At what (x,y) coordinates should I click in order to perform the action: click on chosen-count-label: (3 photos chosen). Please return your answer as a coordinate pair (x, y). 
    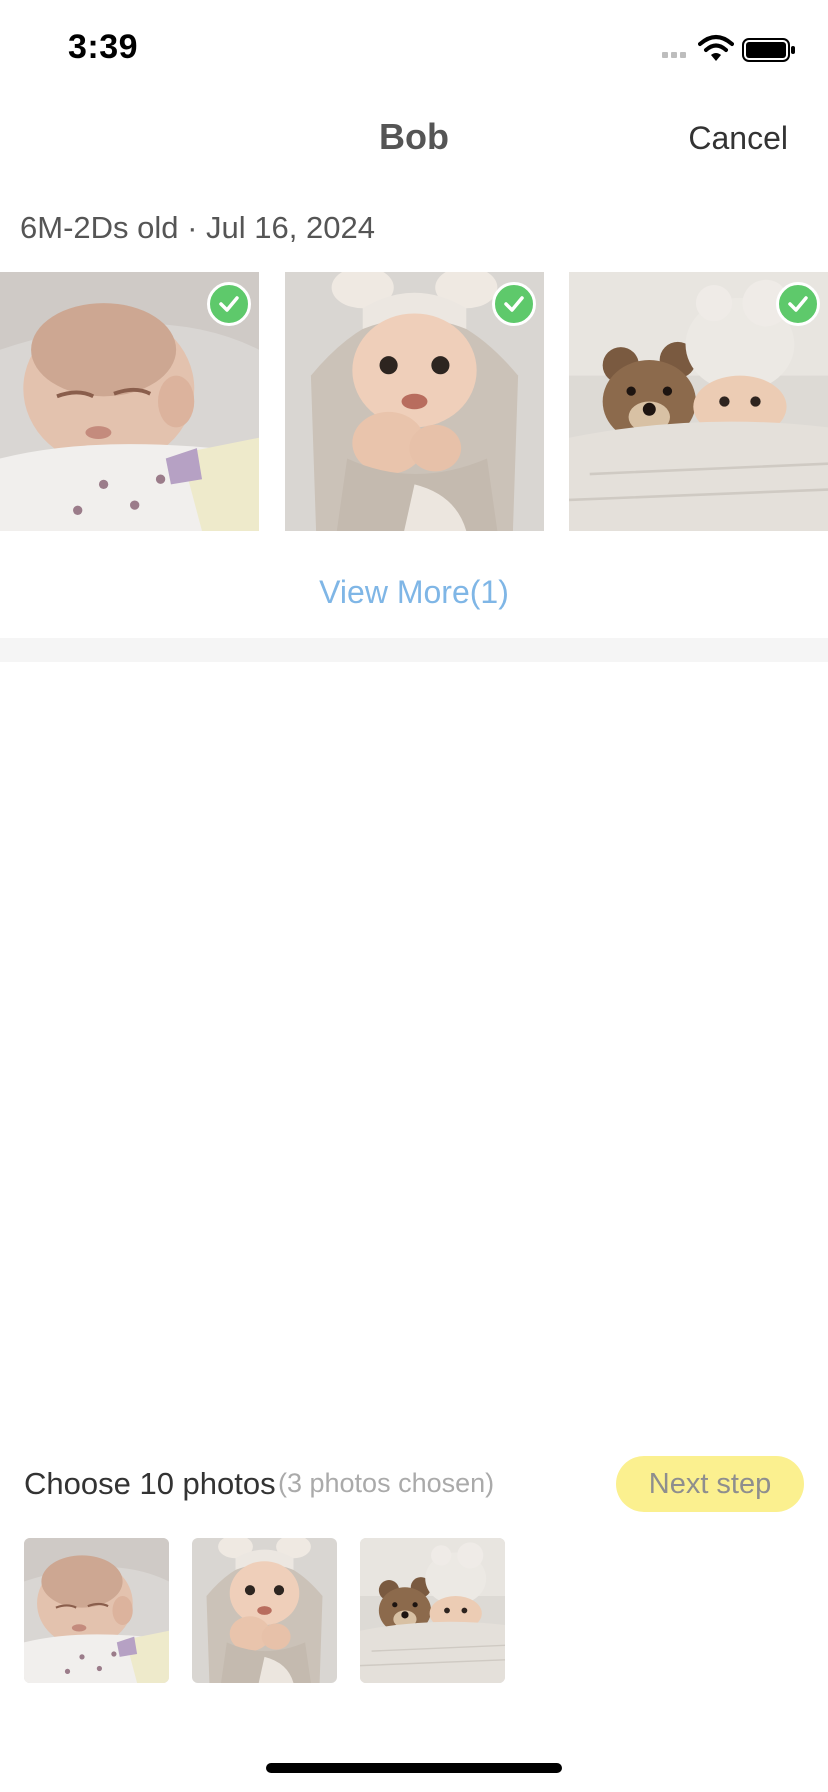
    Looking at the image, I should click on (386, 1483).